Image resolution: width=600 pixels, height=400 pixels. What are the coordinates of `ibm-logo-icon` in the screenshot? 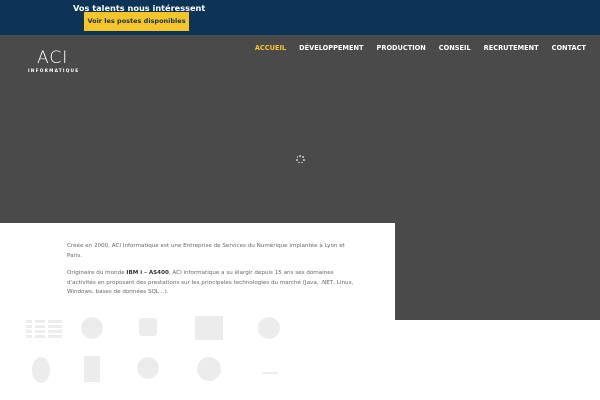 It's located at (44, 329).